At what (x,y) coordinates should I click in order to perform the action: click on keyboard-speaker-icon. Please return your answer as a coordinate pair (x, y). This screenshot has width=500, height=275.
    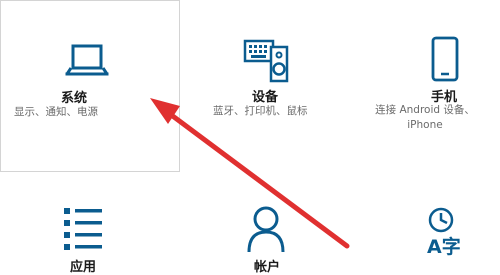
    Looking at the image, I should click on (266, 61).